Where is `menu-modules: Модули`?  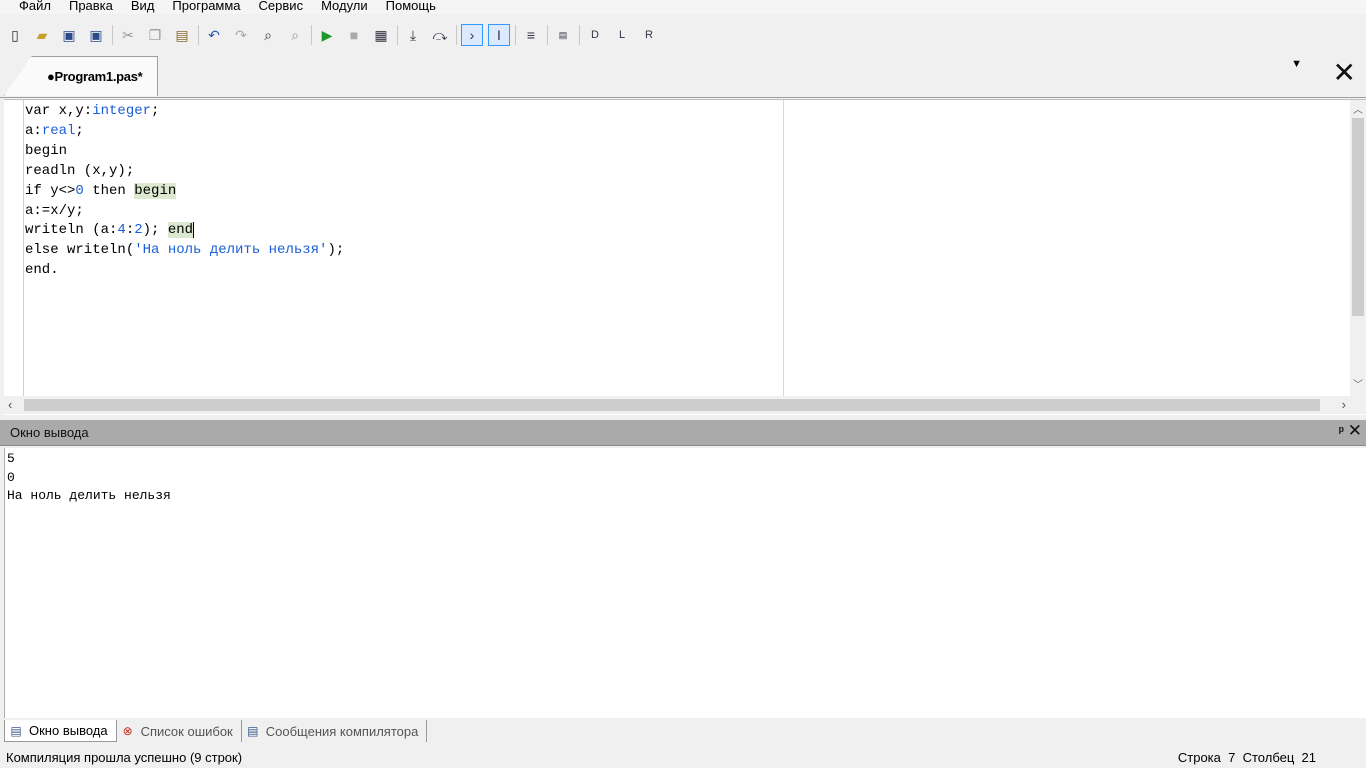
menu-modules: Модули is located at coordinates (350, 6).